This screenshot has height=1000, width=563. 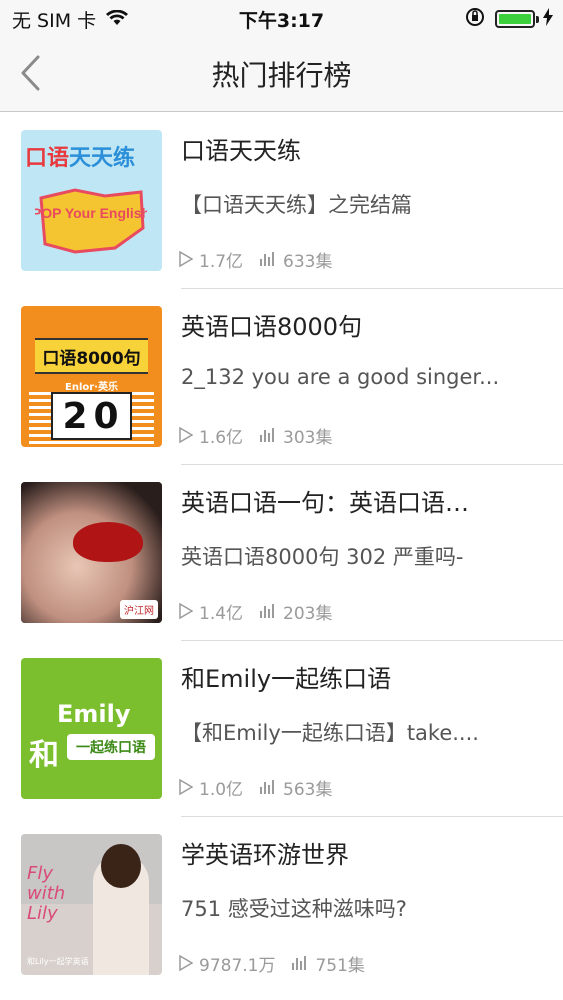 What do you see at coordinates (537, 19) in the screenshot?
I see `battery-tip` at bounding box center [537, 19].